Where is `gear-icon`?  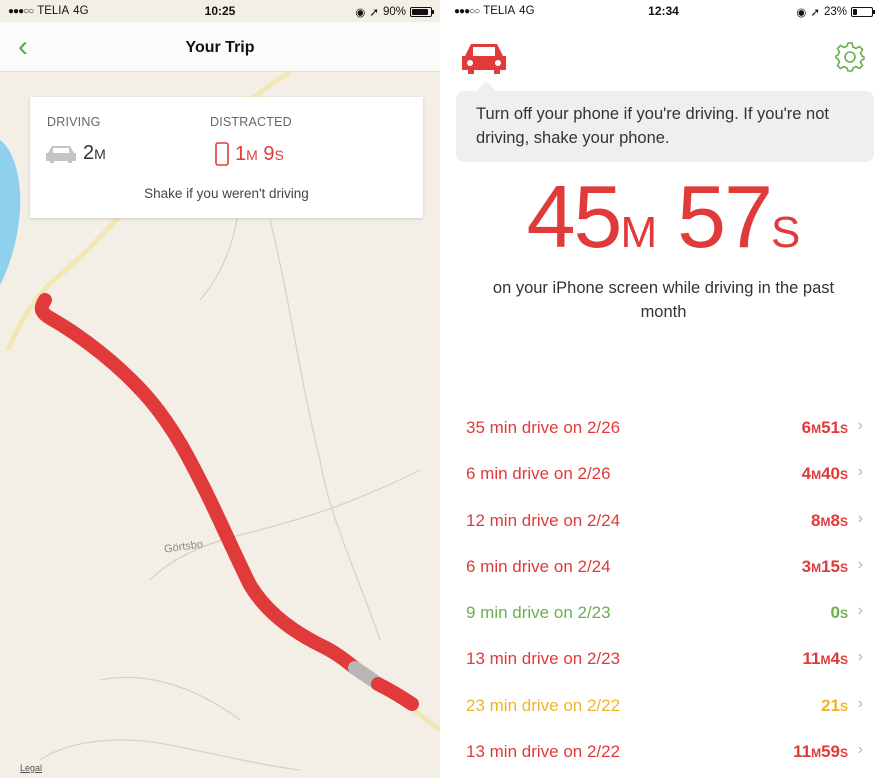 gear-icon is located at coordinates (850, 57).